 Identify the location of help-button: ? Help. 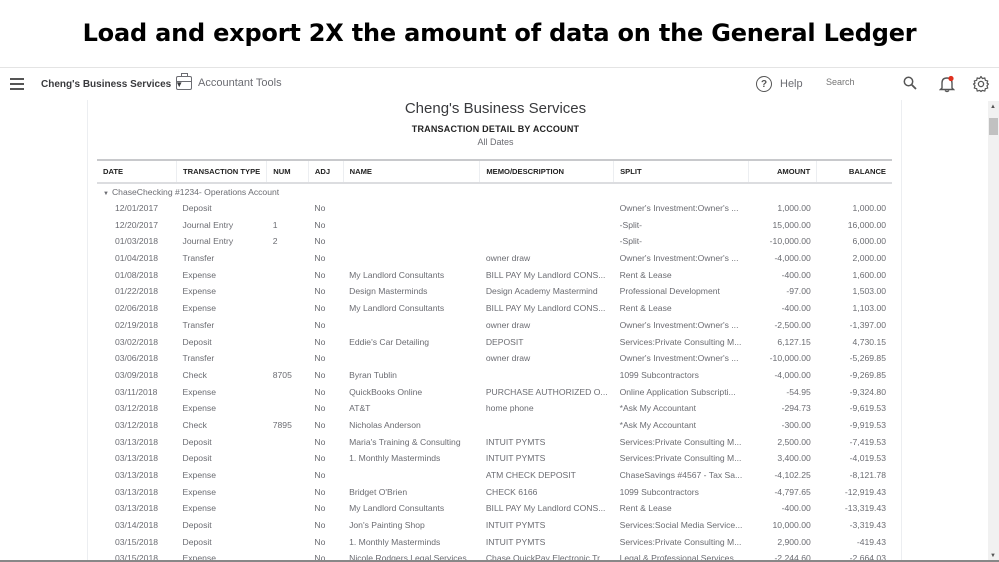
(779, 84).